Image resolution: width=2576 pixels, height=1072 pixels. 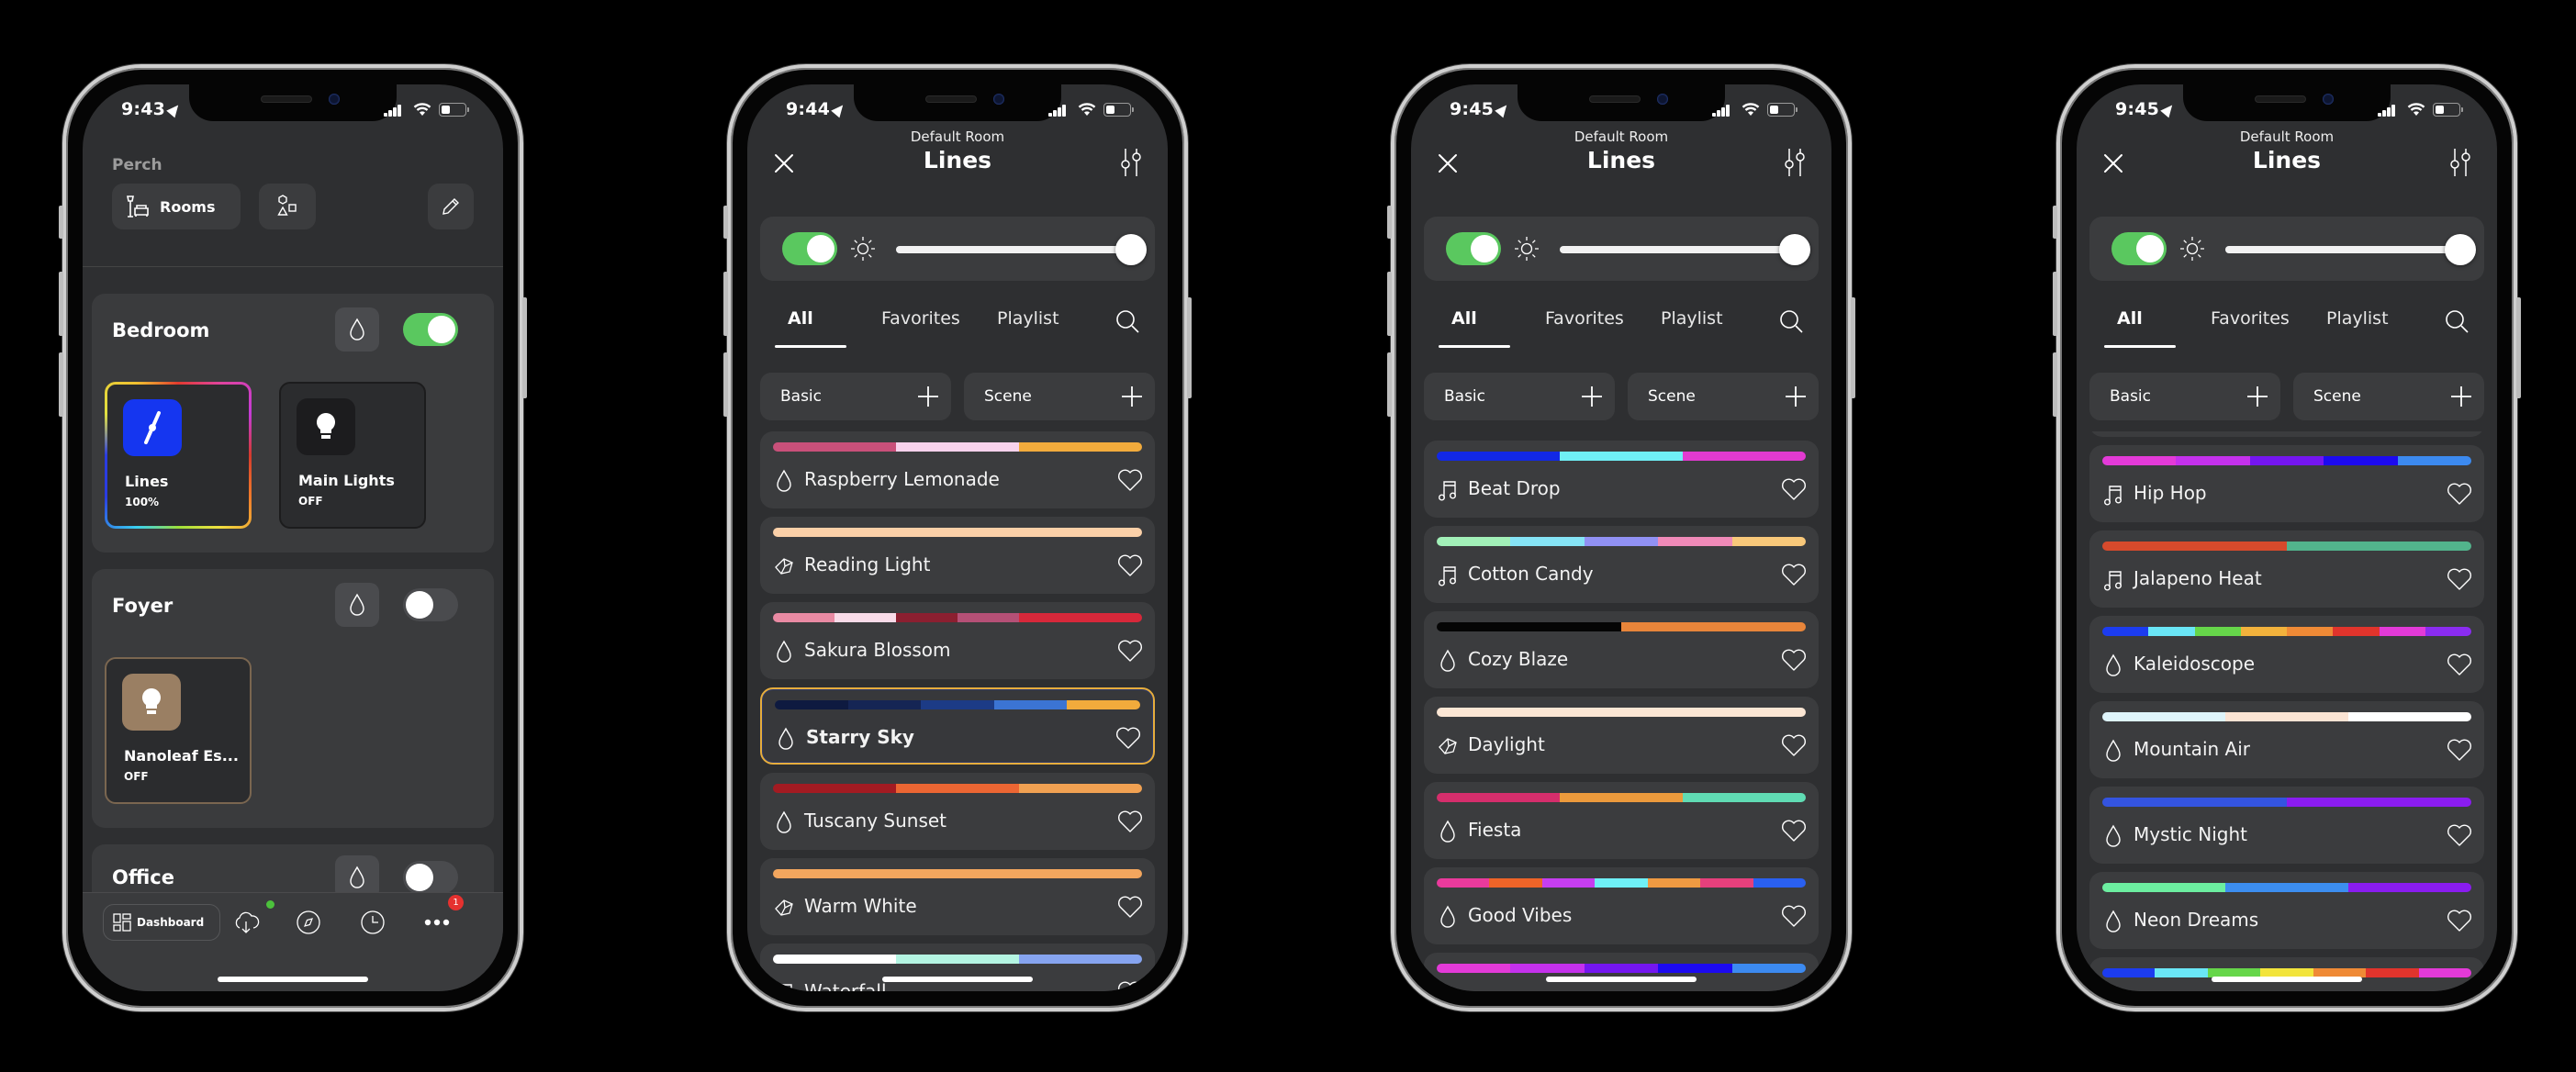 What do you see at coordinates (161, 923) in the screenshot?
I see `tab-dashboard: Dashboard` at bounding box center [161, 923].